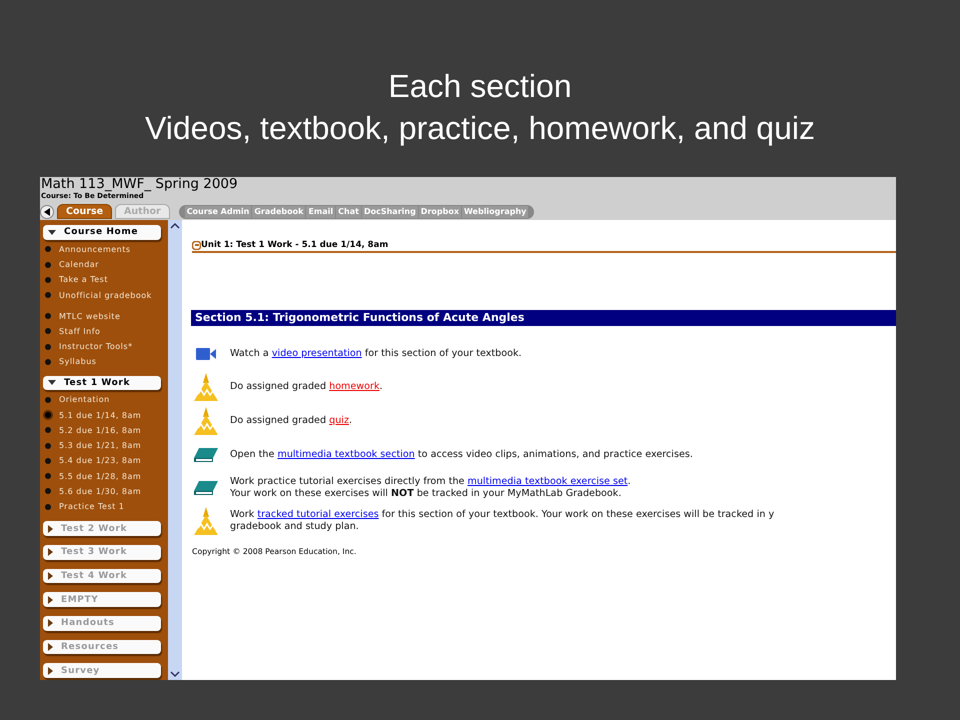 This screenshot has height=720, width=960. I want to click on activity-link: tracked tutorial exercises, so click(318, 514).